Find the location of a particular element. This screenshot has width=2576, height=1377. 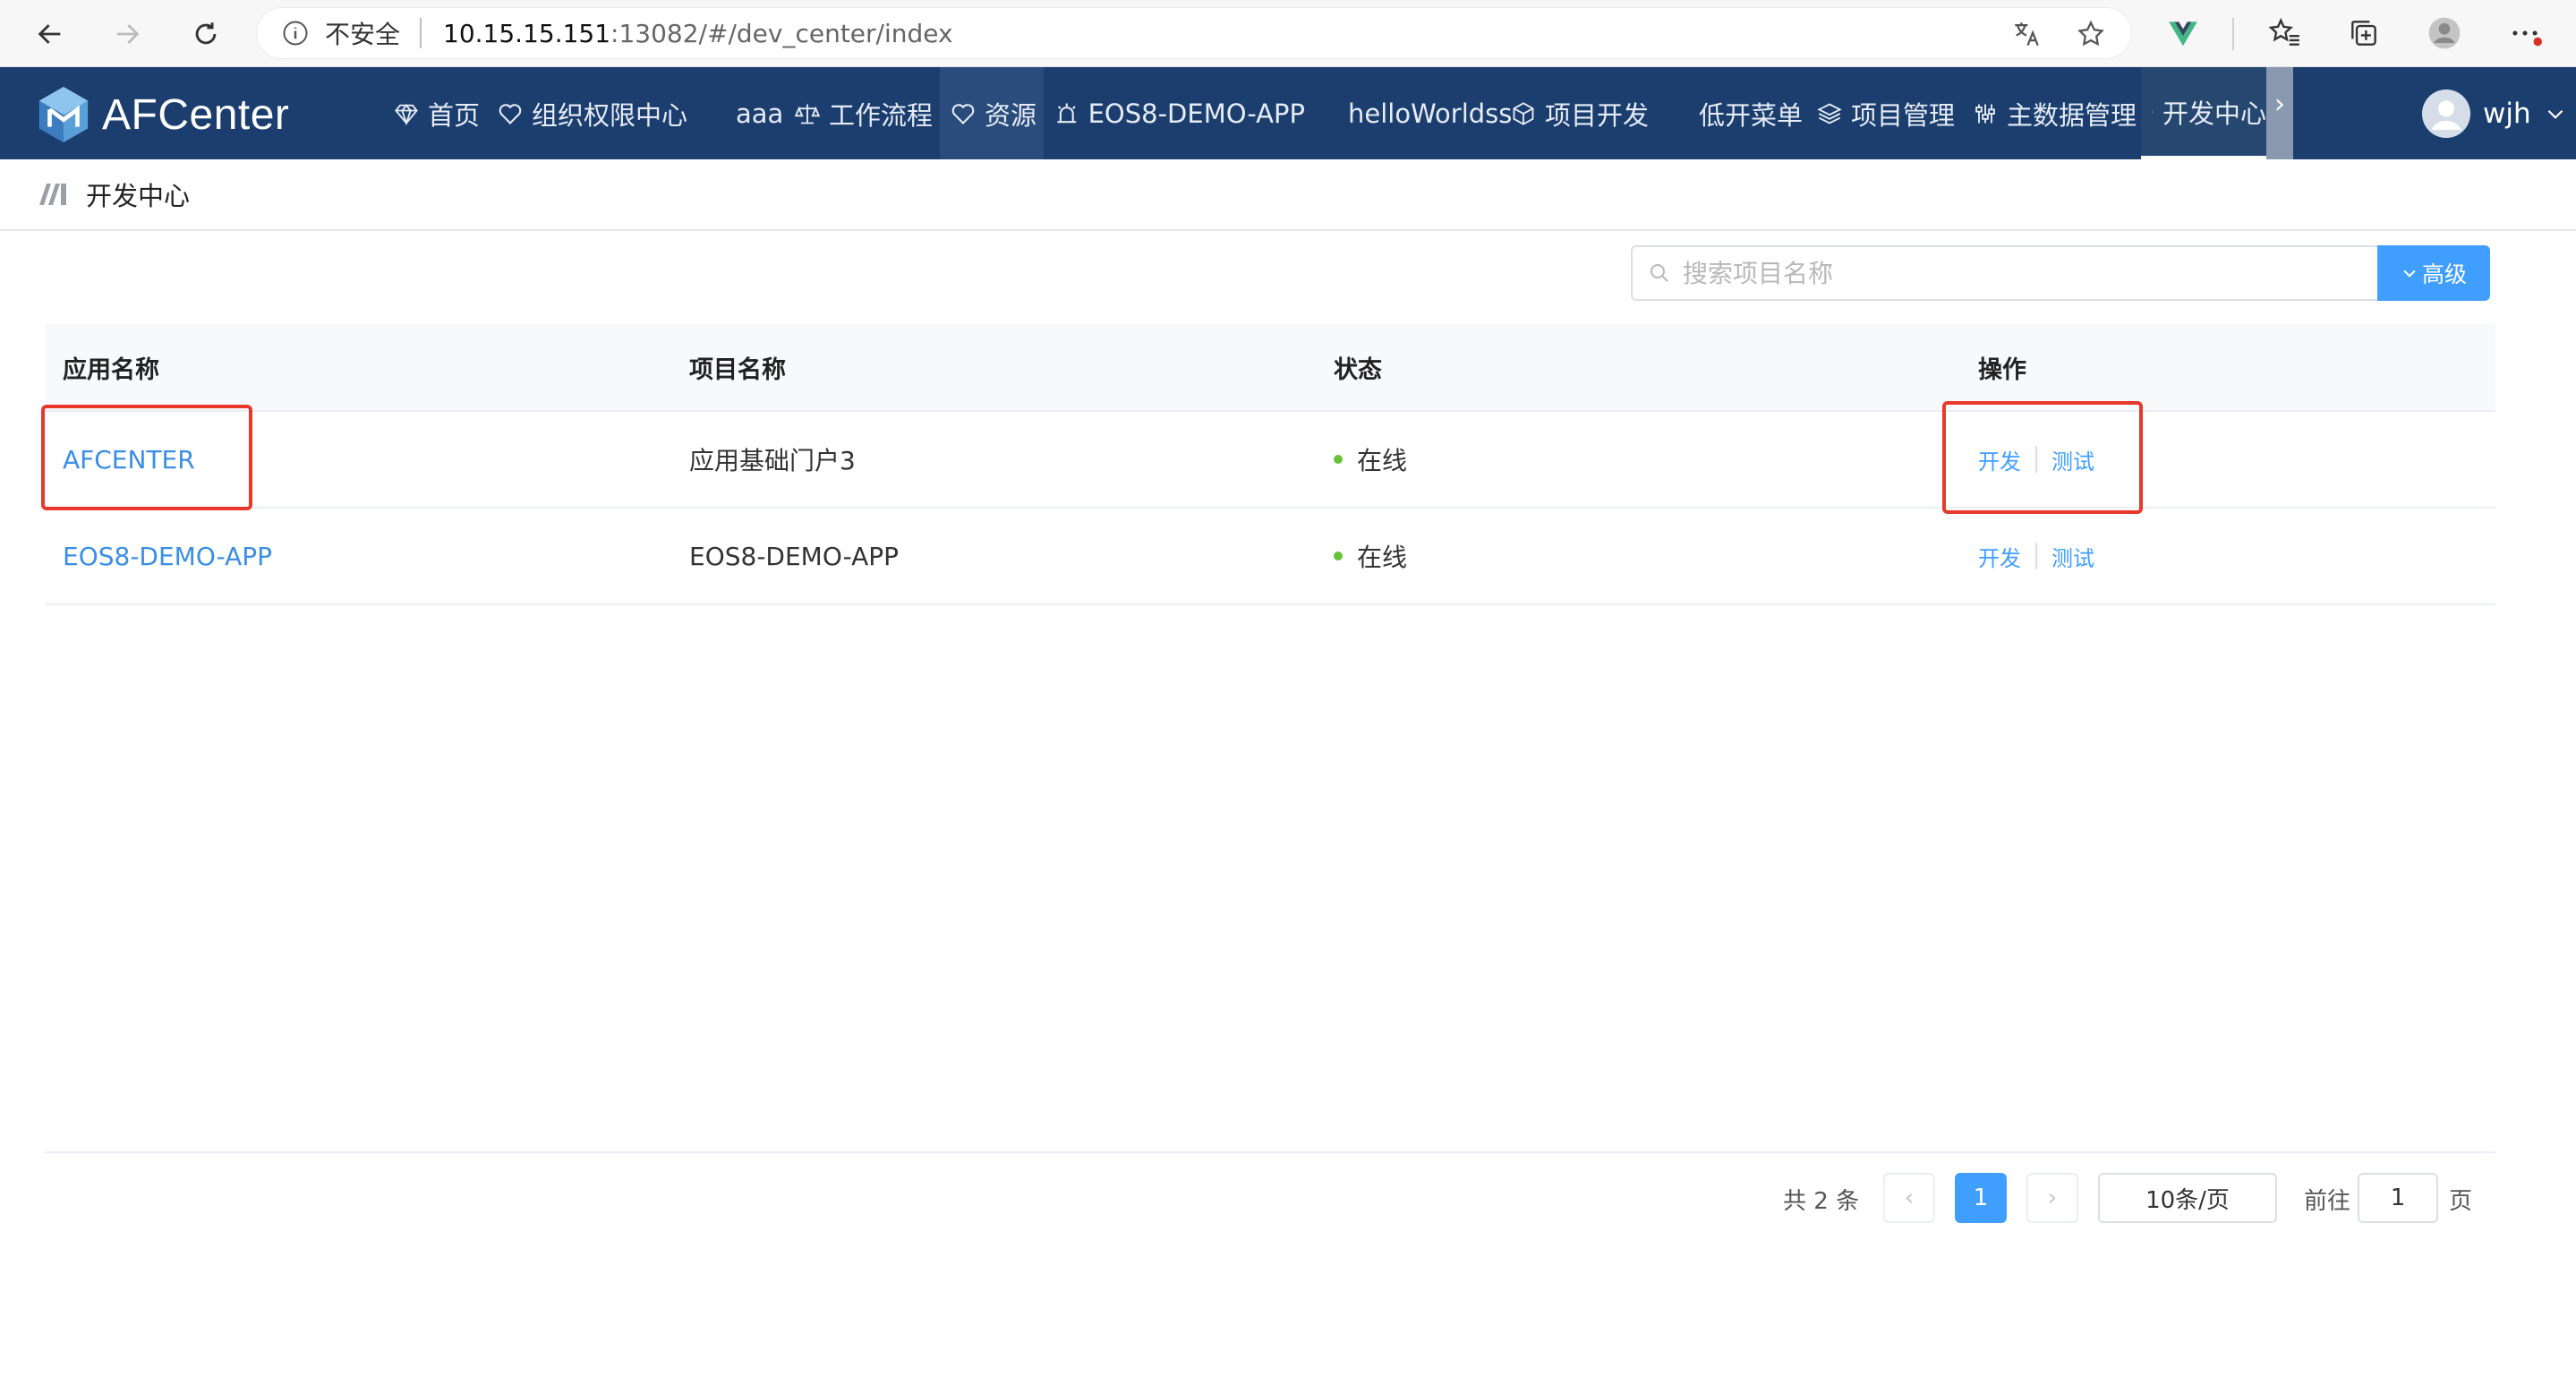

breadcrumb-slashes-icon is located at coordinates (52, 194).